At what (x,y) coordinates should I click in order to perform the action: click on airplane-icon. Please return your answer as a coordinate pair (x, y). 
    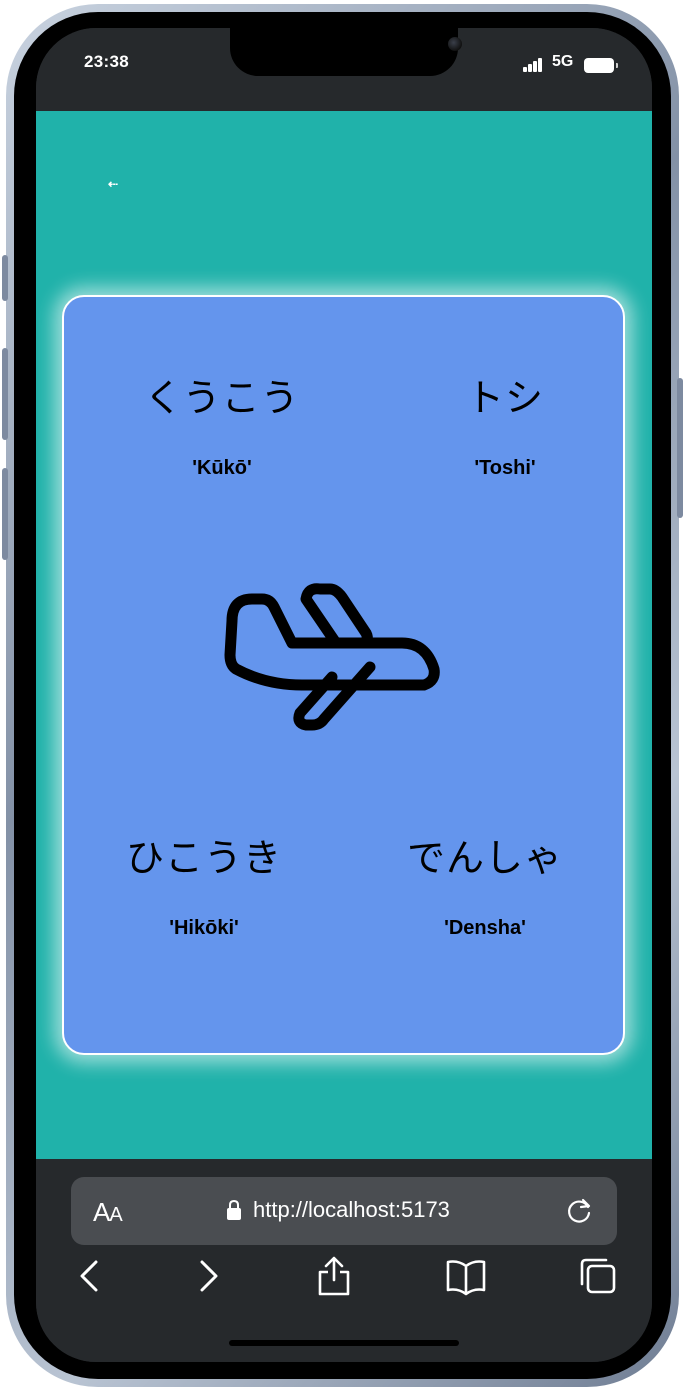
    Looking at the image, I should click on (332, 657).